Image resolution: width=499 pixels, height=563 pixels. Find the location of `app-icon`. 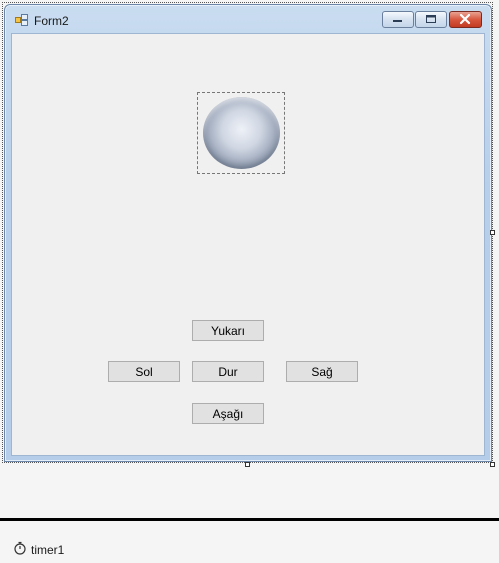

app-icon is located at coordinates (21, 20).